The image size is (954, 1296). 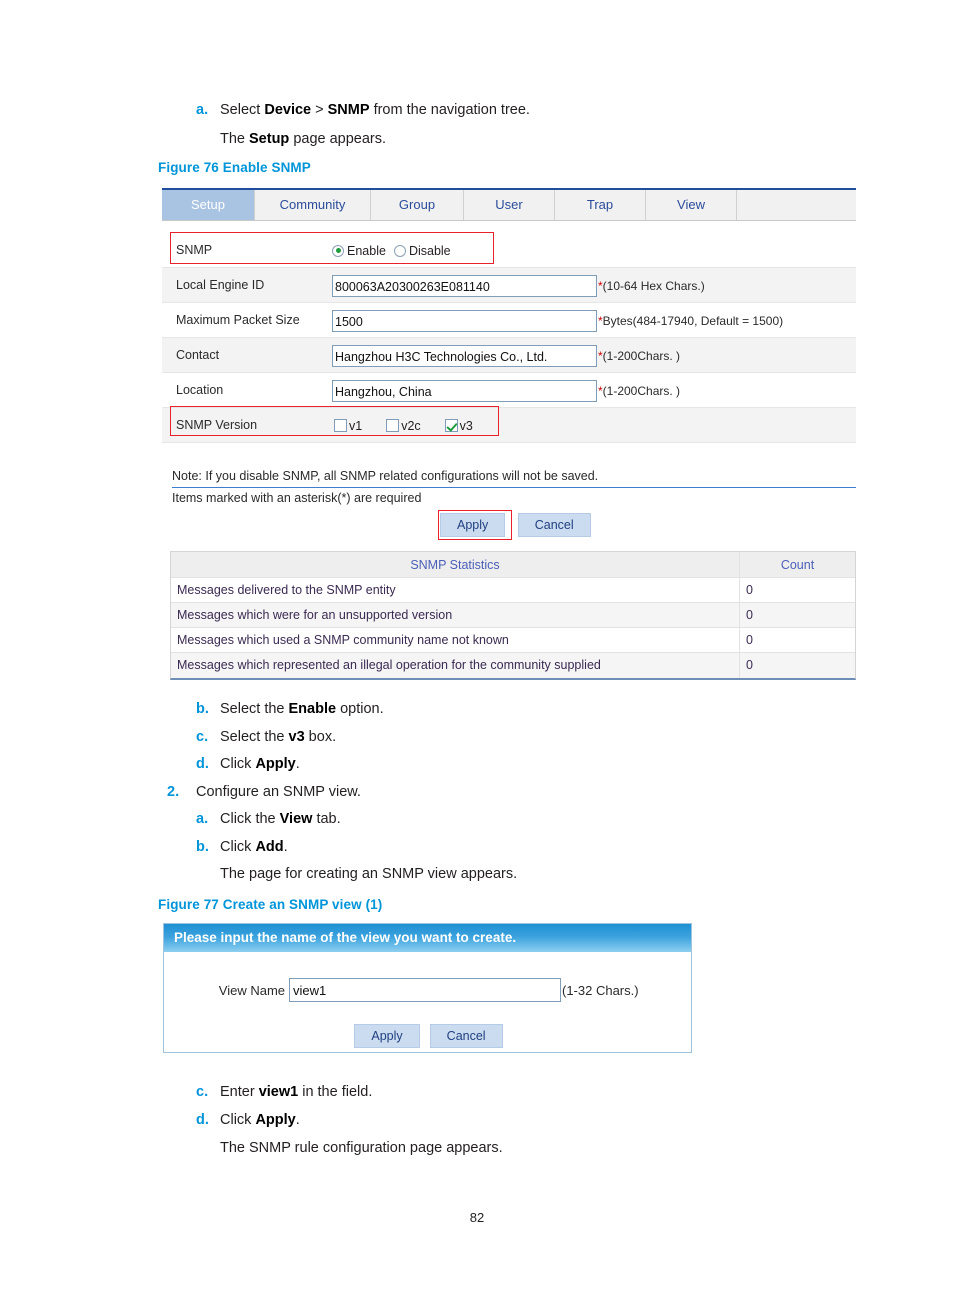 I want to click on step-setup-page-appears: The Setup page appears., so click(x=303, y=140).